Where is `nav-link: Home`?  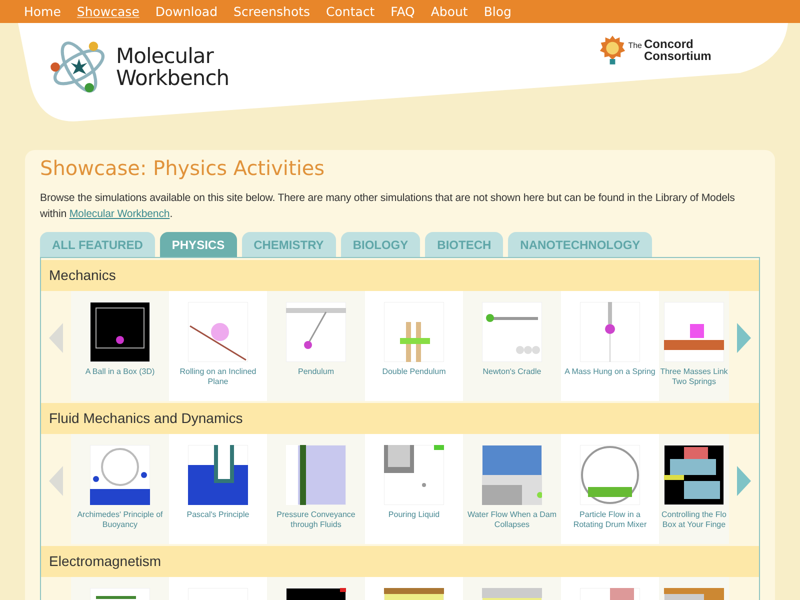
nav-link: Home is located at coordinates (42, 11).